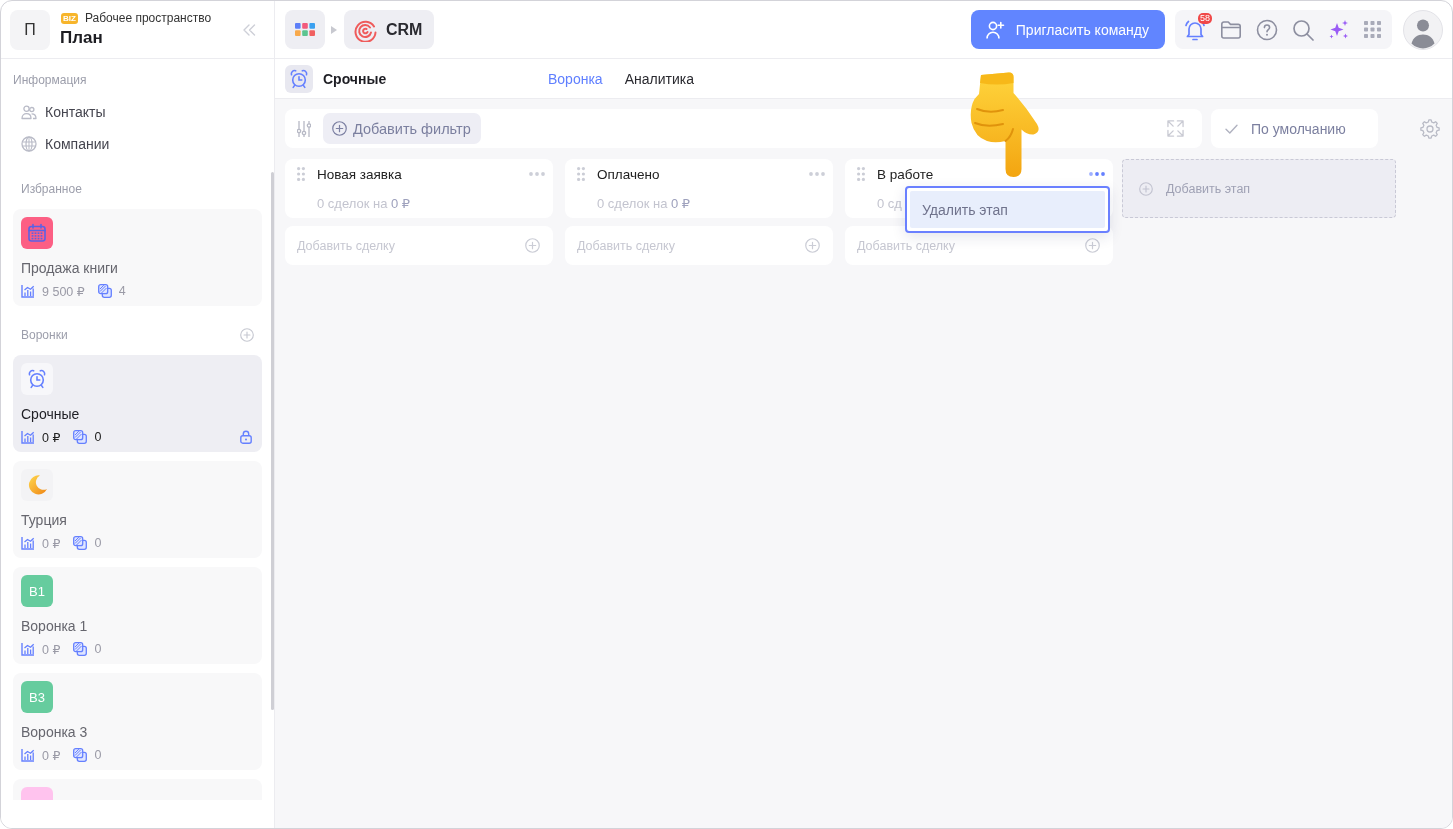  Describe the element at coordinates (51, 414) in the screenshot. I see `funnel-name: Срочные` at that location.